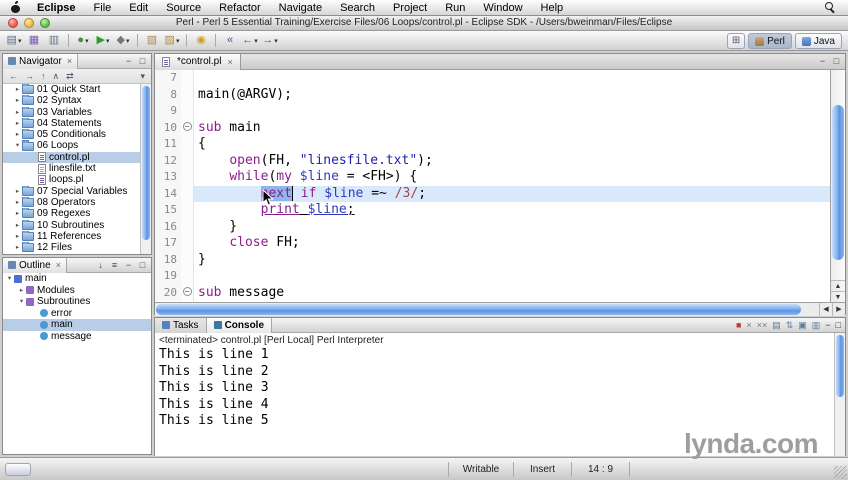  I want to click on menu-help: Help, so click(552, 8).